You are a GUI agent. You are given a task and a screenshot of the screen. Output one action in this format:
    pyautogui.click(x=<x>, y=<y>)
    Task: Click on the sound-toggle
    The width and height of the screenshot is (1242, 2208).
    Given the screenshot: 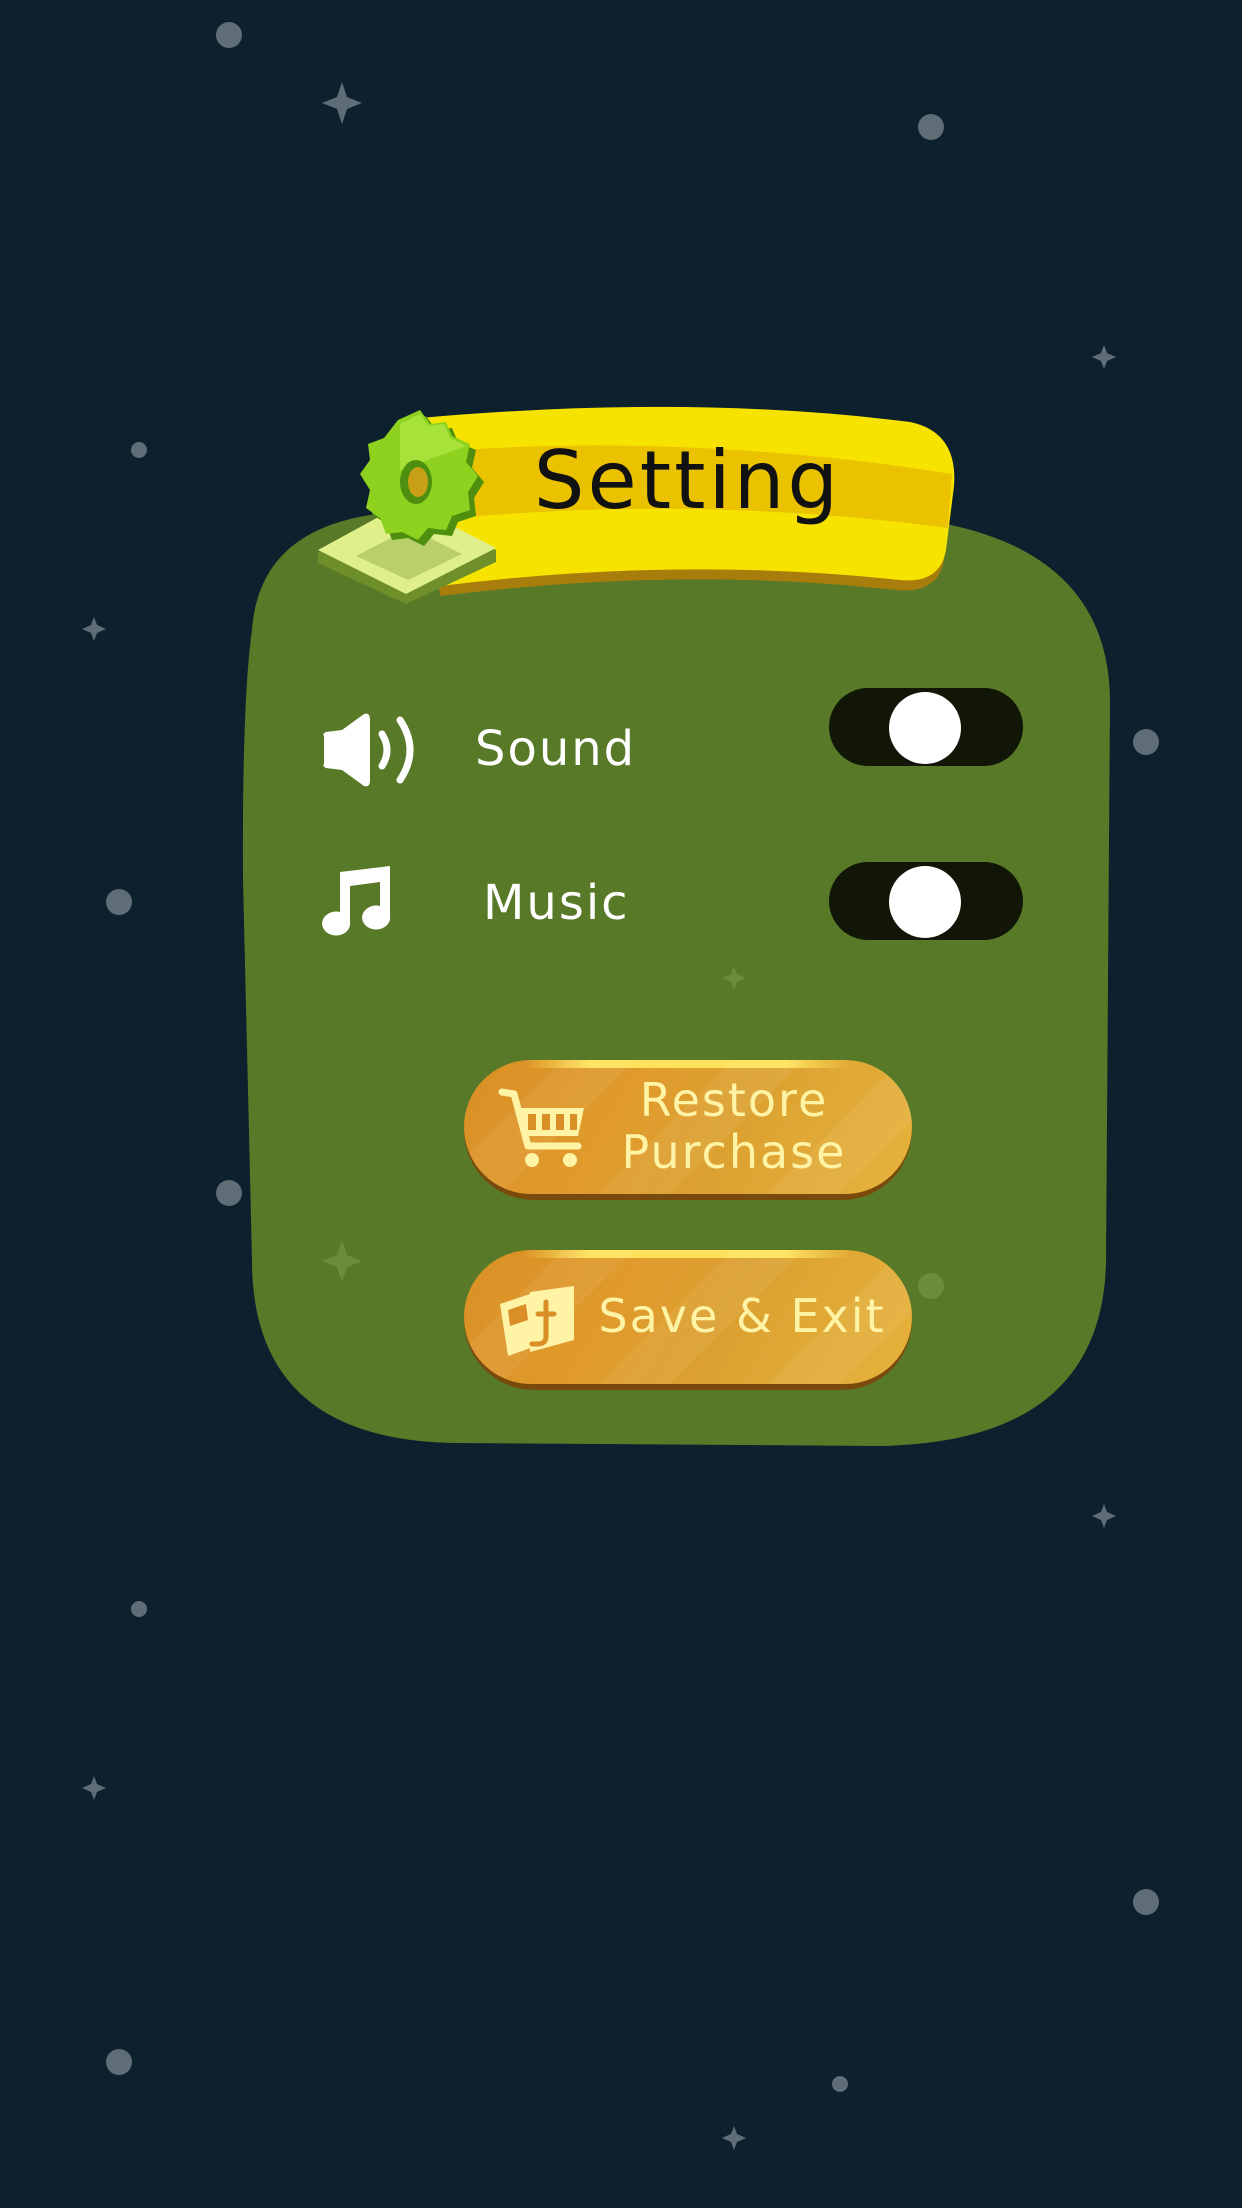 What is the action you would take?
    pyautogui.click(x=926, y=727)
    